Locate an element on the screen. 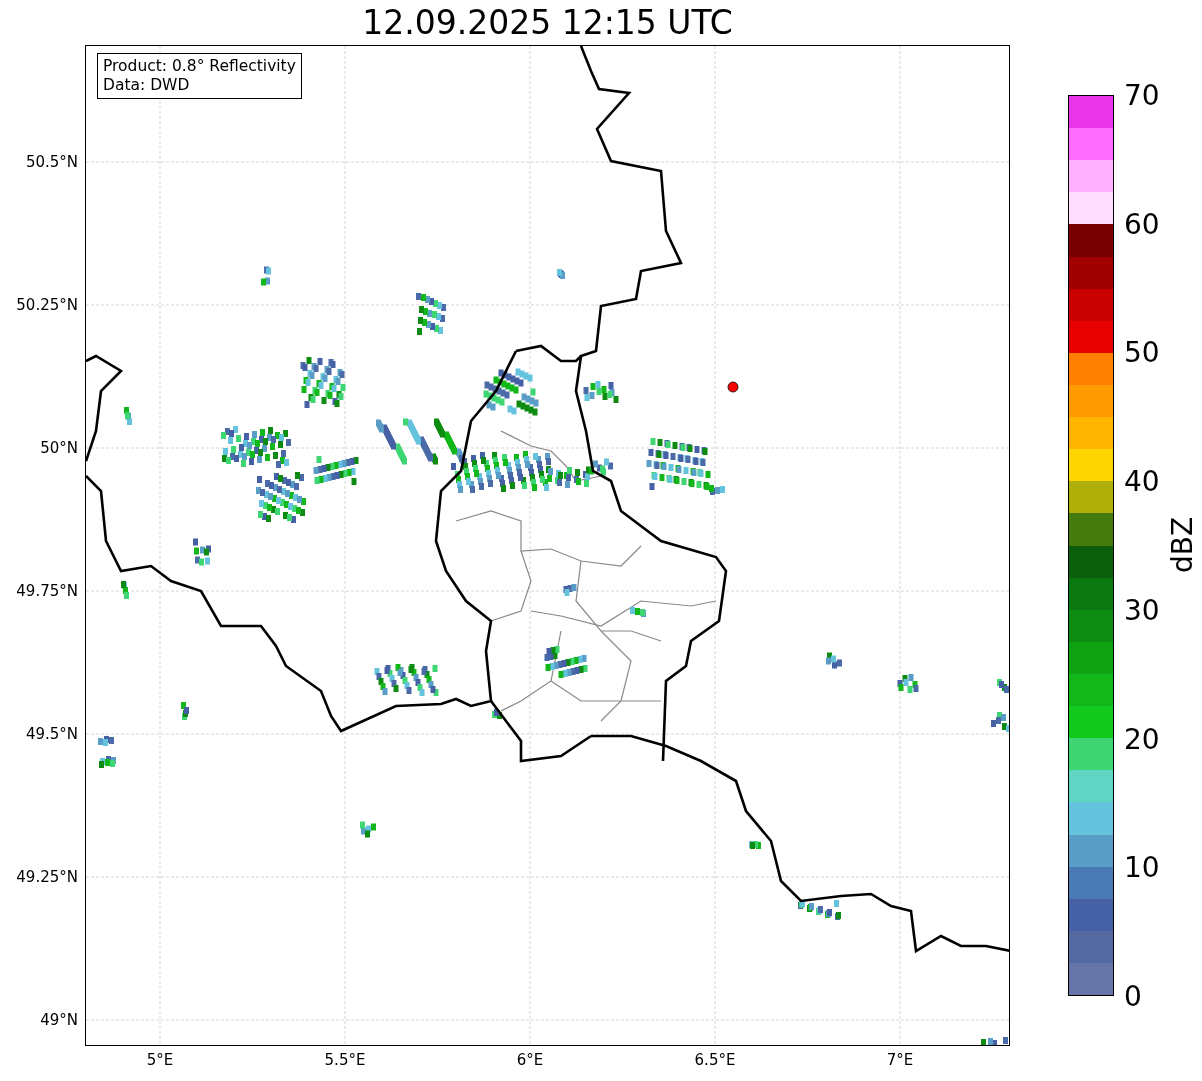 The height and width of the screenshot is (1081, 1202). legend-text: Product: 0.8° Reflectivity is located at coordinates (199, 66).